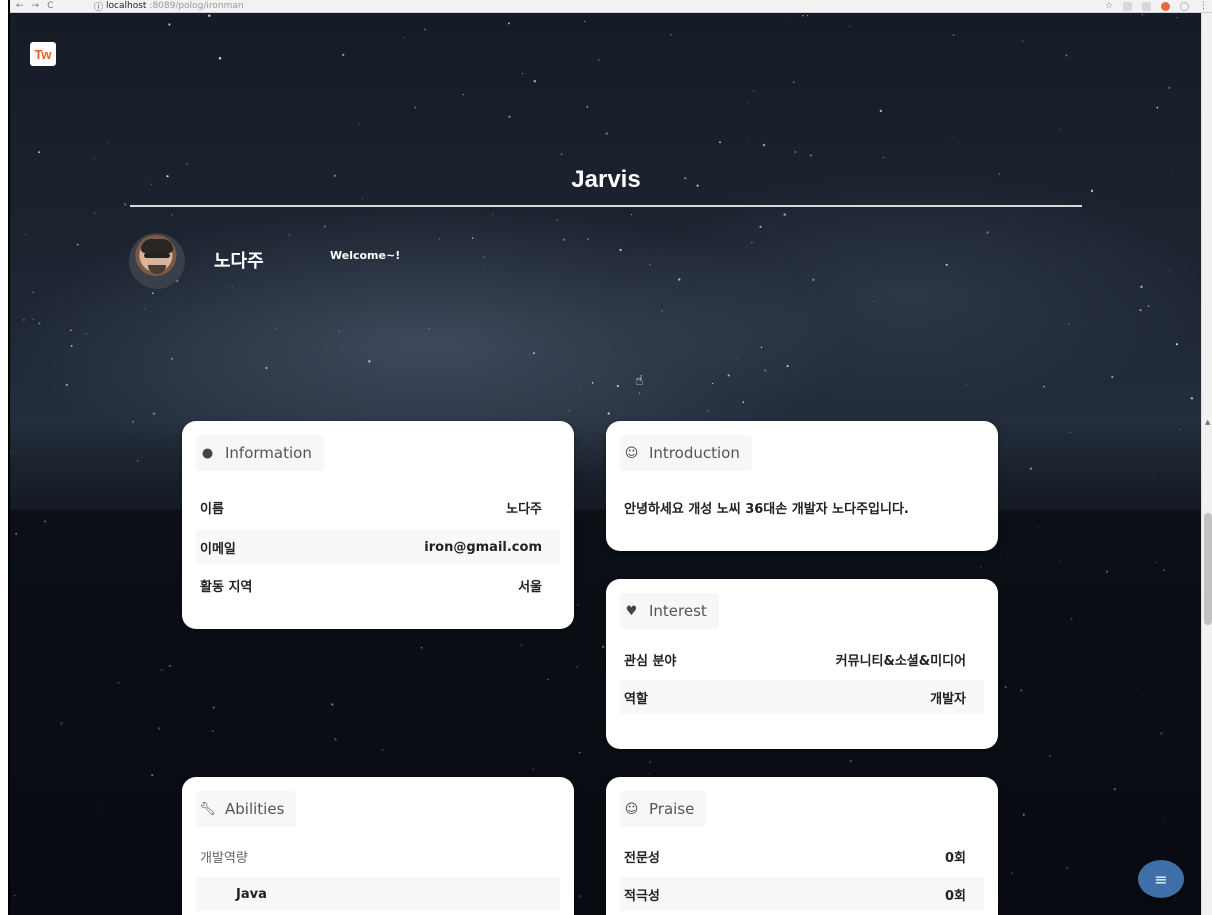 The height and width of the screenshot is (915, 1212). What do you see at coordinates (631, 809) in the screenshot?
I see `smiley-icon: ☺` at bounding box center [631, 809].